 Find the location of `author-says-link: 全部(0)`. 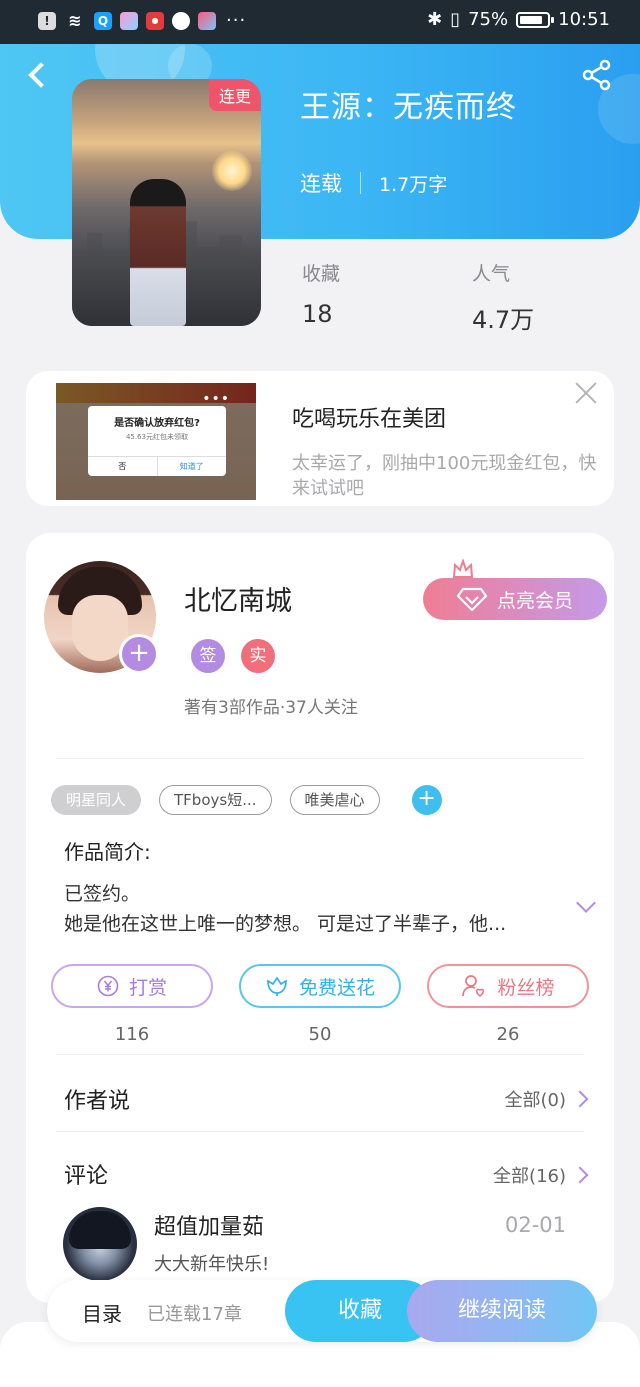

author-says-link: 全部(0) is located at coordinates (546, 1099).